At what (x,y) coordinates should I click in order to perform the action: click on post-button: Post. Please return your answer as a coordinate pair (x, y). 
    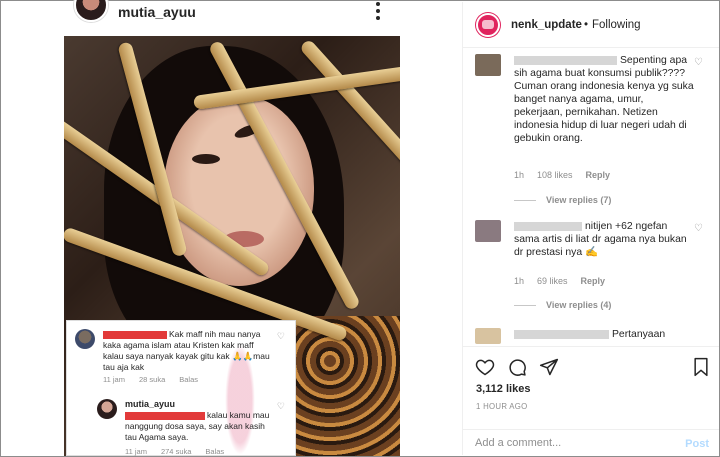
    Looking at the image, I should click on (697, 444).